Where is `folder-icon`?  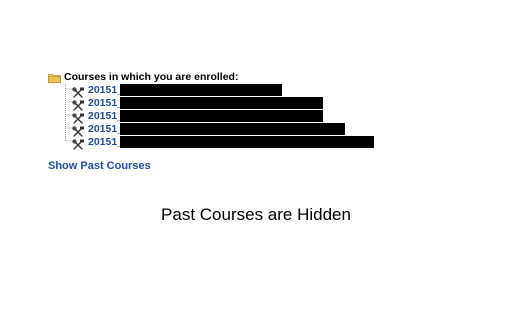
folder-icon is located at coordinates (54, 78).